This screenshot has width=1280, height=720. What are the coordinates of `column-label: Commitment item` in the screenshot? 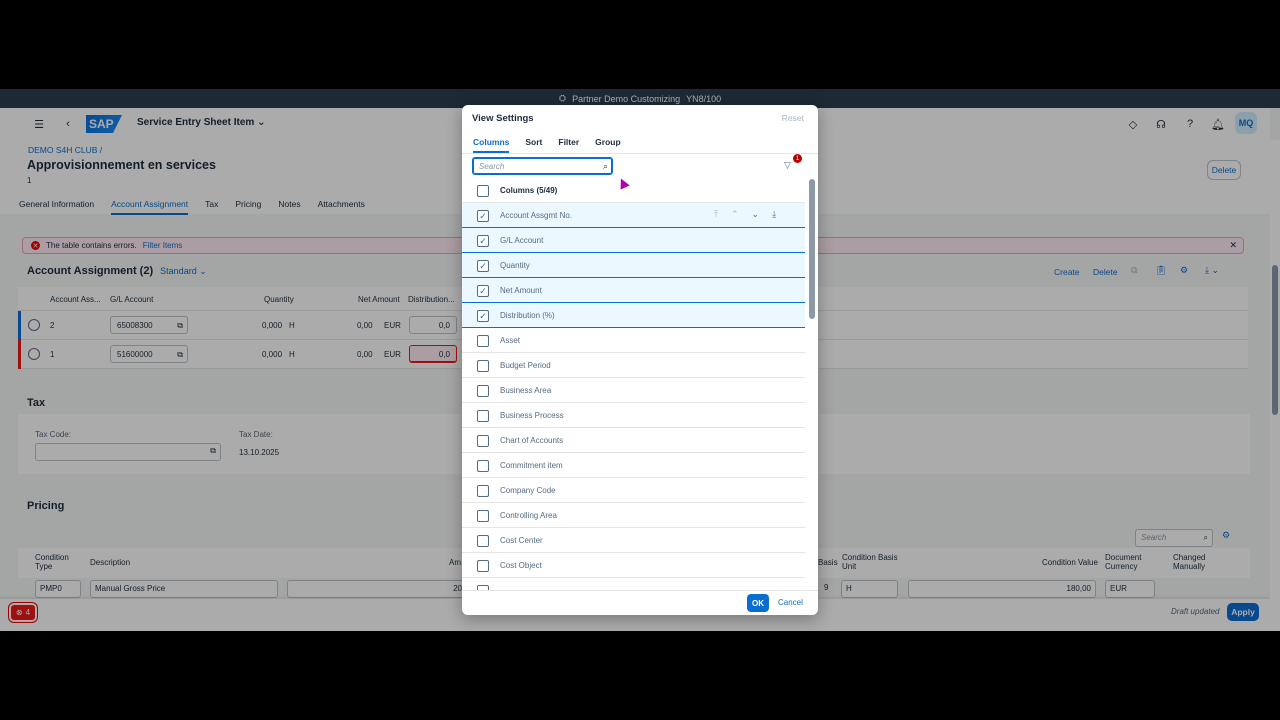 It's located at (531, 465).